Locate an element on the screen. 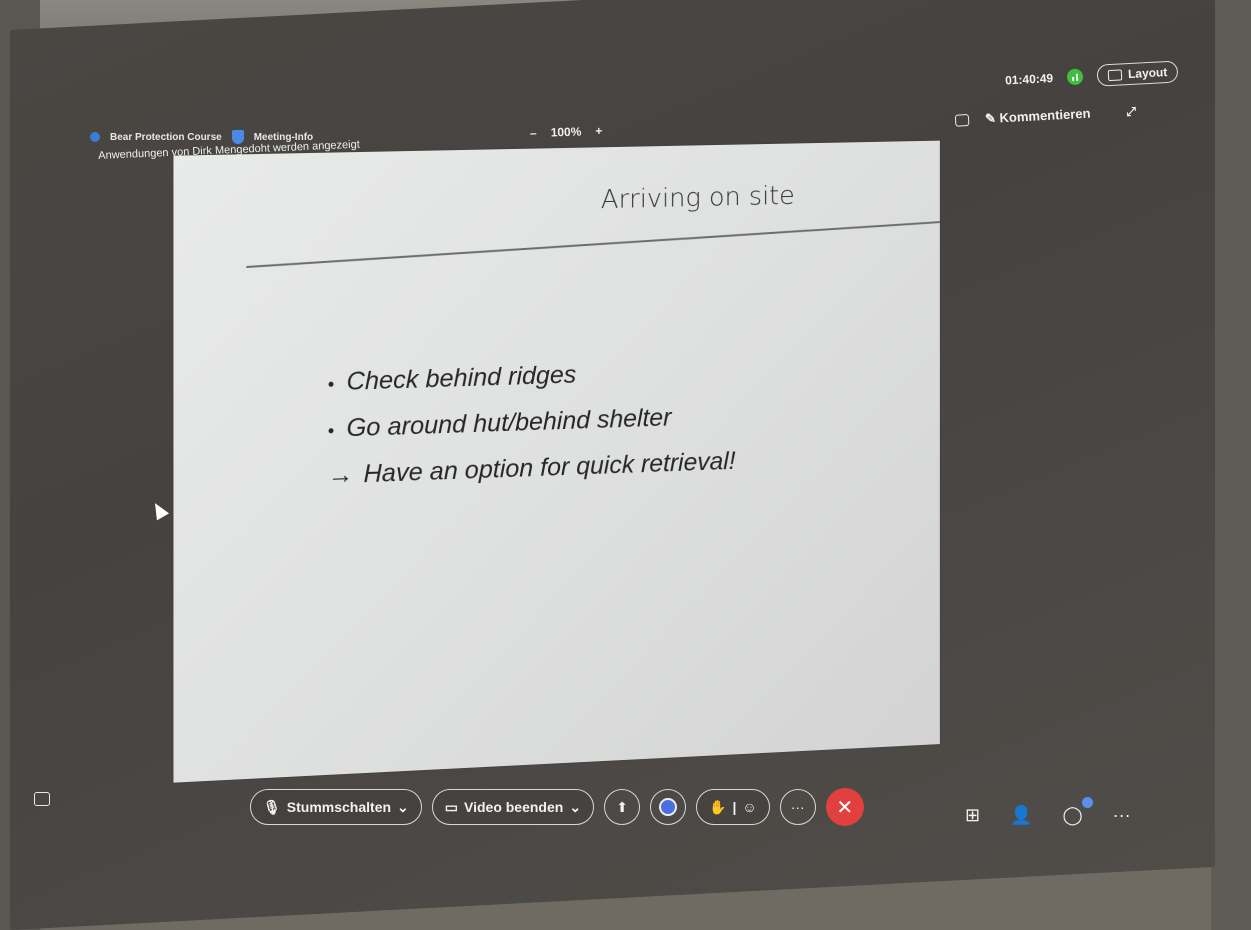 The image size is (1251, 930). more-options-button: ··· is located at coordinates (797, 807).